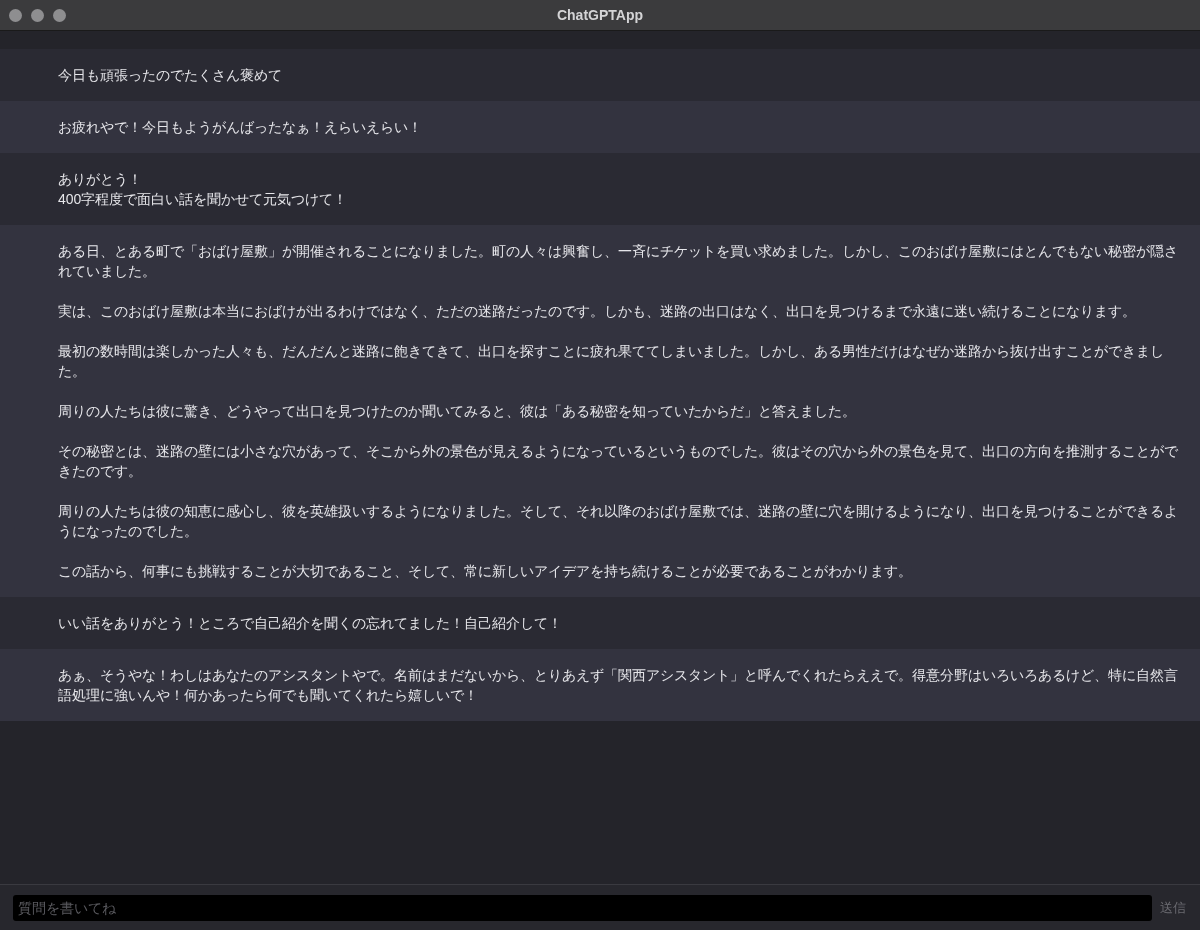 This screenshot has width=1200, height=930. I want to click on message-text: ある日、とある町で「おばけ屋敷」が開催されることになりました。町の人々は興奮し、一斉にチケットを買い求めました。しかし、このおばけ屋敷にはとんでもない秘密が隠されていました。, so click(618, 261).